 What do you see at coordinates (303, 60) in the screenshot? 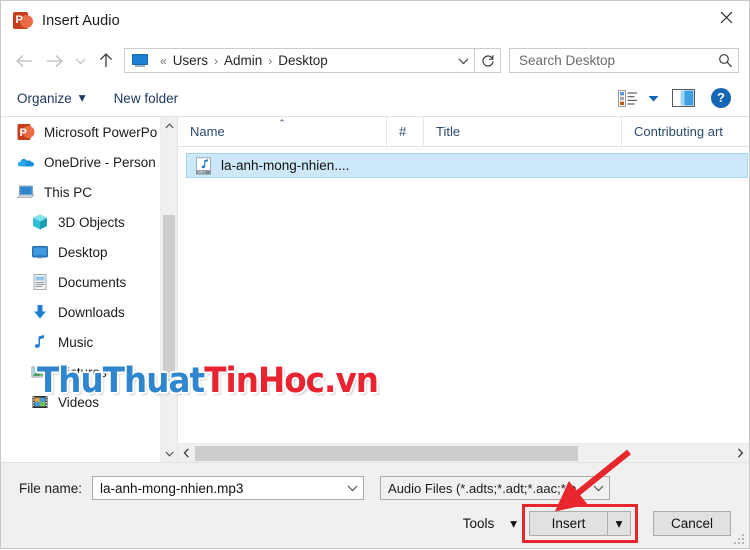
I see `breadcrumb-desktop: Desktop` at bounding box center [303, 60].